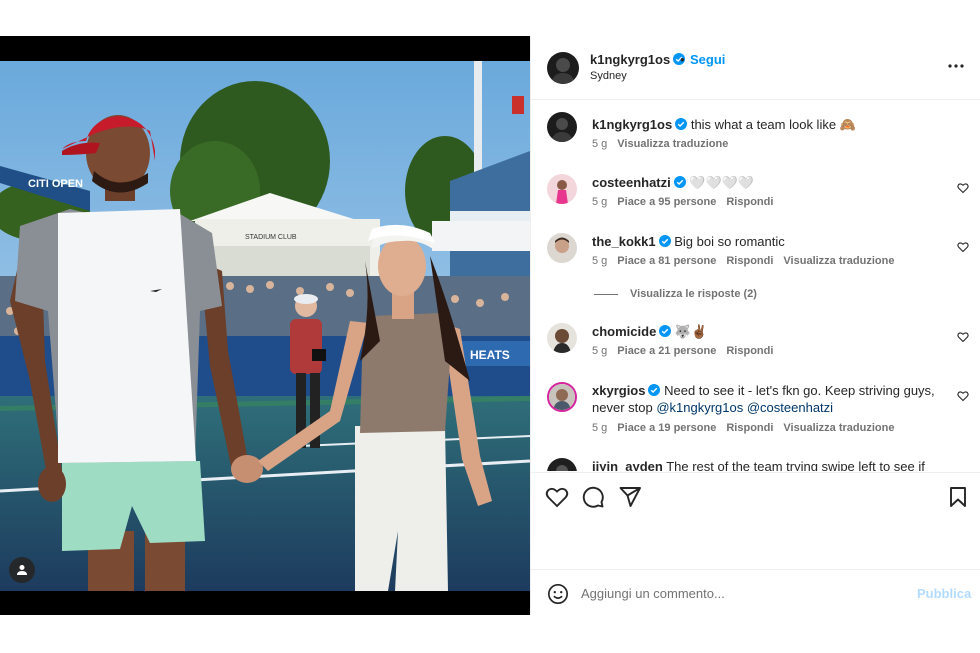  I want to click on comment-likes: Piace a 19 persone, so click(666, 428).